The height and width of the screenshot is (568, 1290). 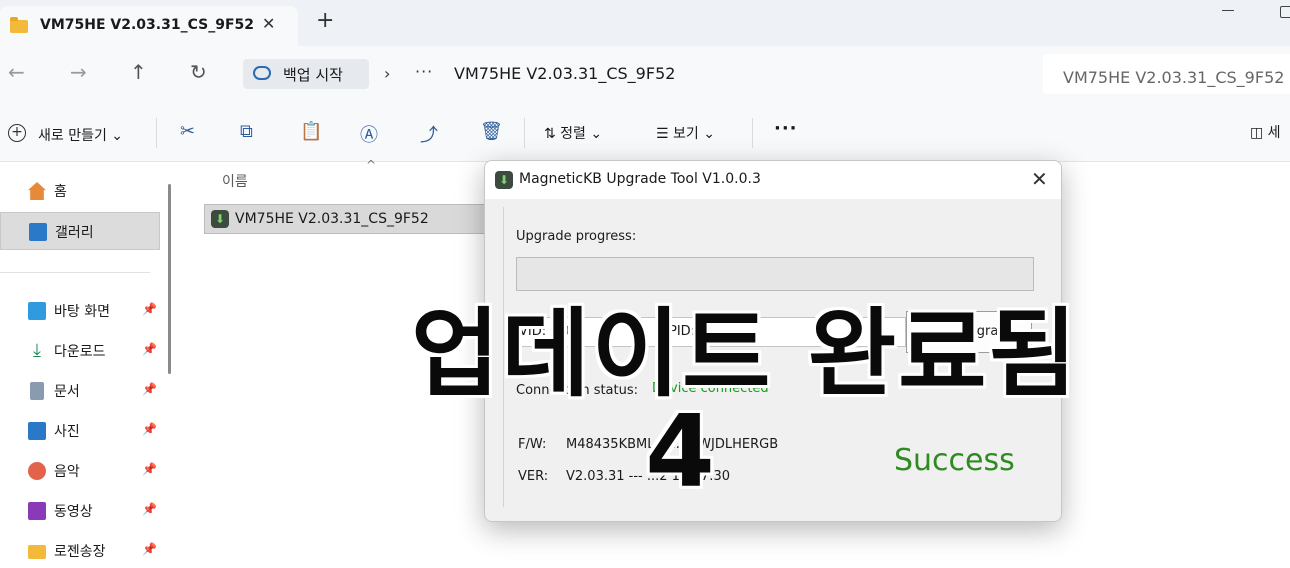 I want to click on tab-bar: VM75HE V2.03.31_CS_9F52 ✕ +, so click(x=645, y=23).